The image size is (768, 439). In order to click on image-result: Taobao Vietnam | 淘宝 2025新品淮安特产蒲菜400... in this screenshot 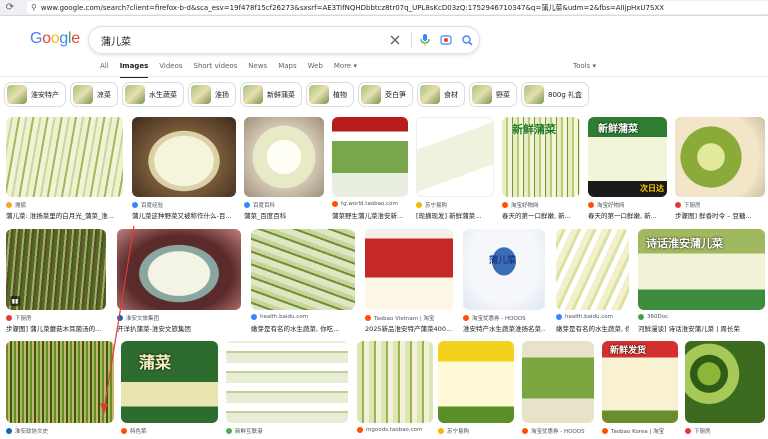, I will do `click(409, 281)`.